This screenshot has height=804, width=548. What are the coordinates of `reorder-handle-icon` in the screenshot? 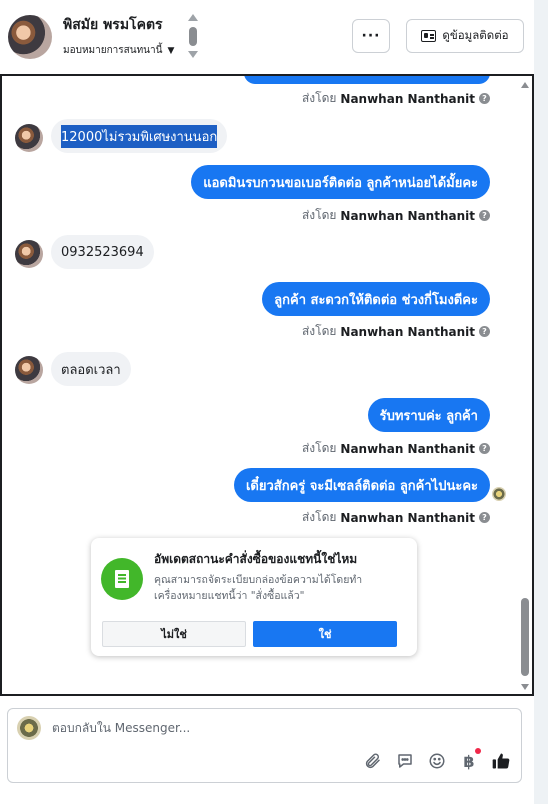 It's located at (193, 37).